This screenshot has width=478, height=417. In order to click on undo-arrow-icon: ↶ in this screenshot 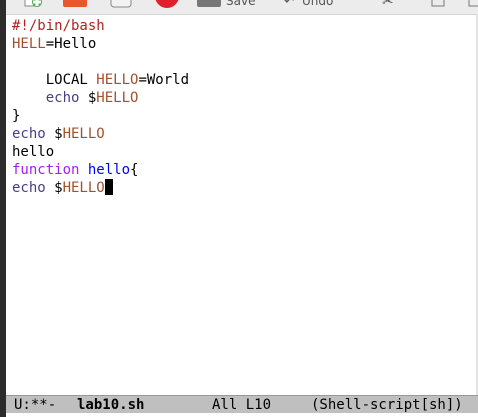, I will do `click(289, 4)`.